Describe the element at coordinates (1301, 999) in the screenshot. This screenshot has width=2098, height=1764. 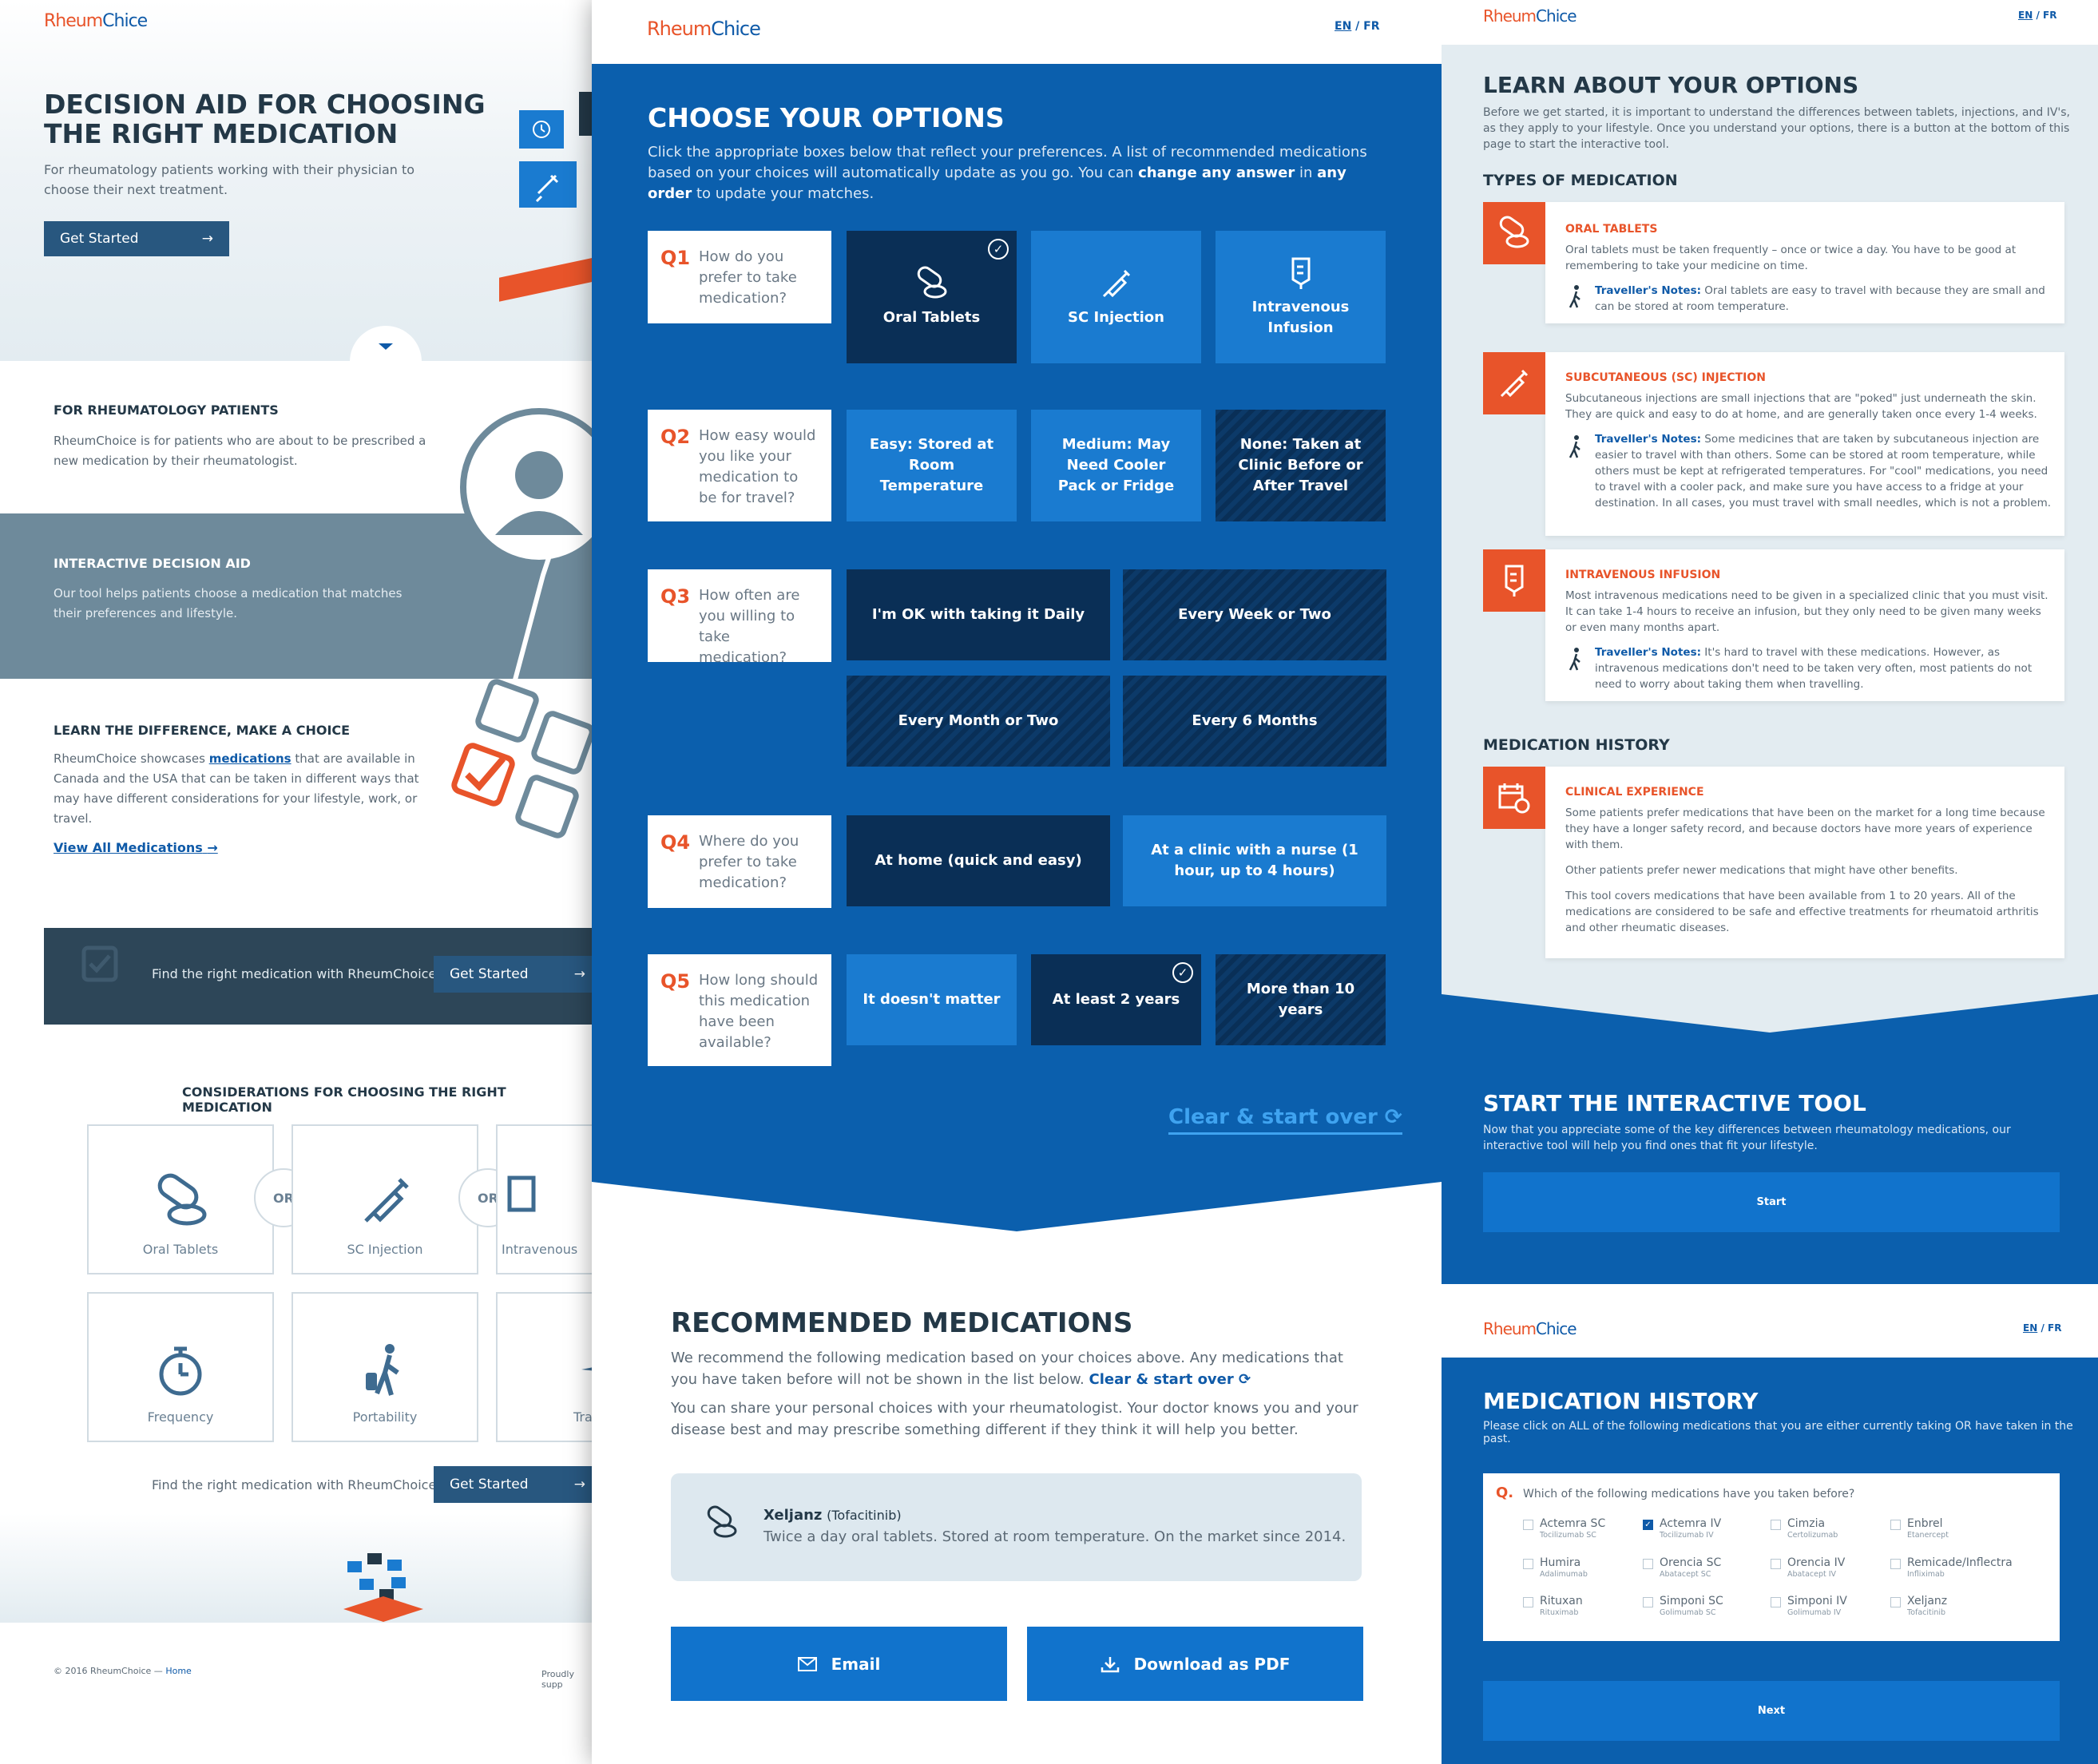
I see `option-ten-years: More than 10 years` at that location.